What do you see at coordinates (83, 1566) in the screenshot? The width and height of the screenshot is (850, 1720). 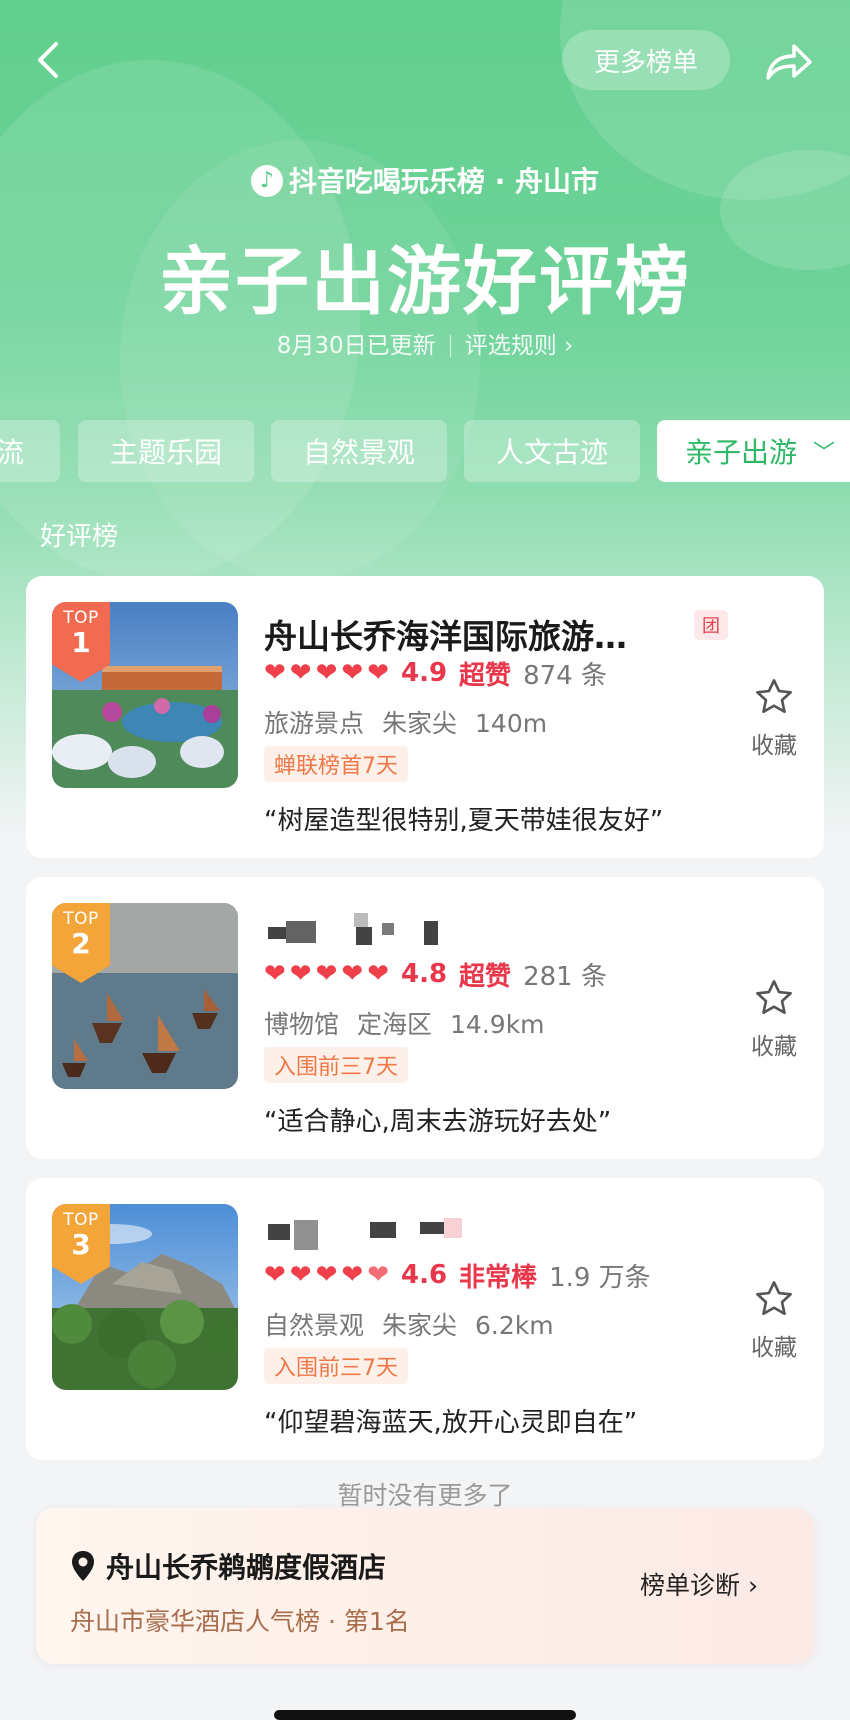 I see `location-pin-icon` at bounding box center [83, 1566].